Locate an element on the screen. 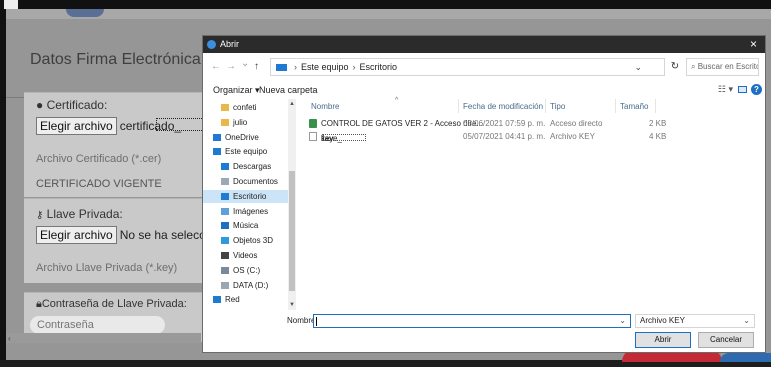 Image resolution: width=771 pixels, height=367 pixels. dialog-toolbar: Organizar ▾ Nueva carpeta ☷ ▾ ? is located at coordinates (484, 90).